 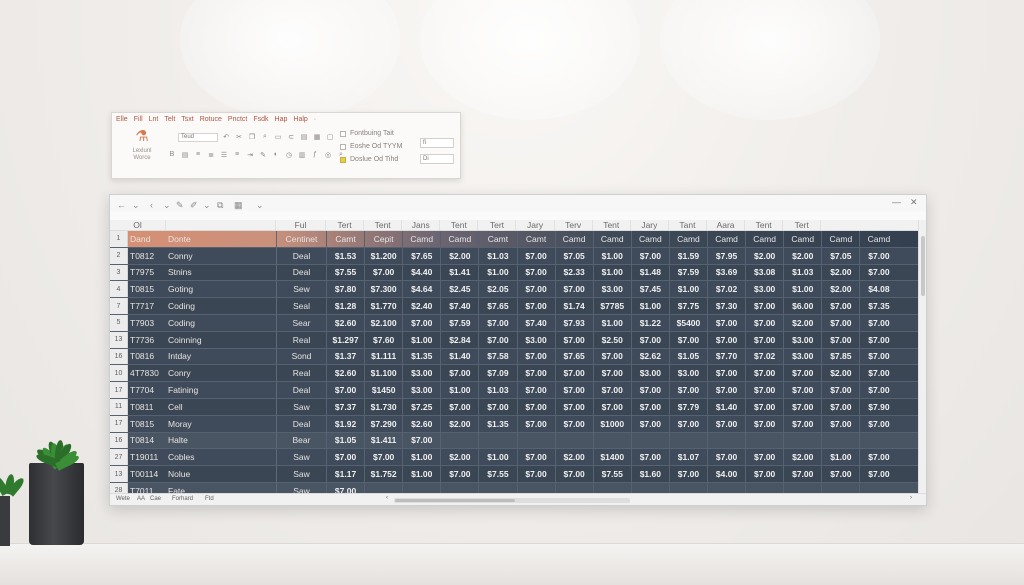 What do you see at coordinates (154, 119) in the screenshot?
I see `tab-list: Lnt` at bounding box center [154, 119].